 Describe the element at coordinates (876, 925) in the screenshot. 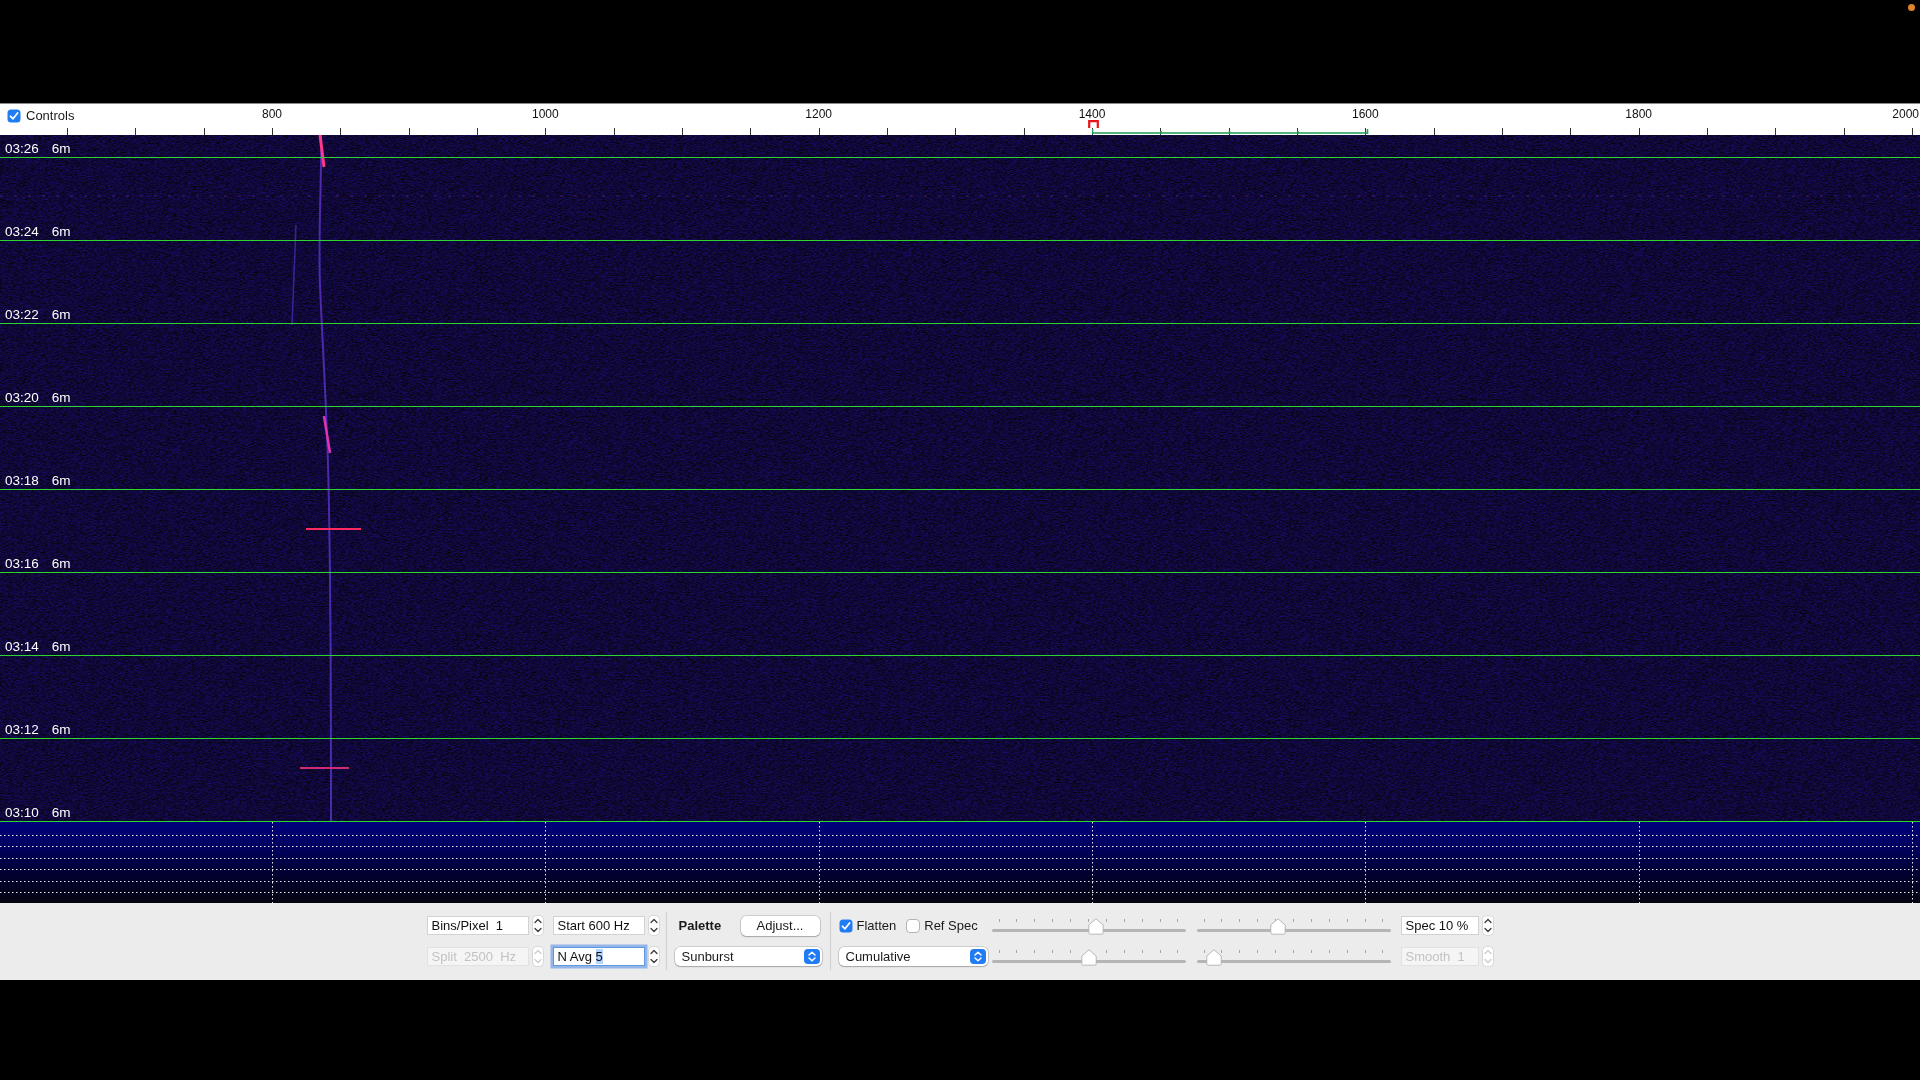

I see `checkbox-label: Flatten` at that location.